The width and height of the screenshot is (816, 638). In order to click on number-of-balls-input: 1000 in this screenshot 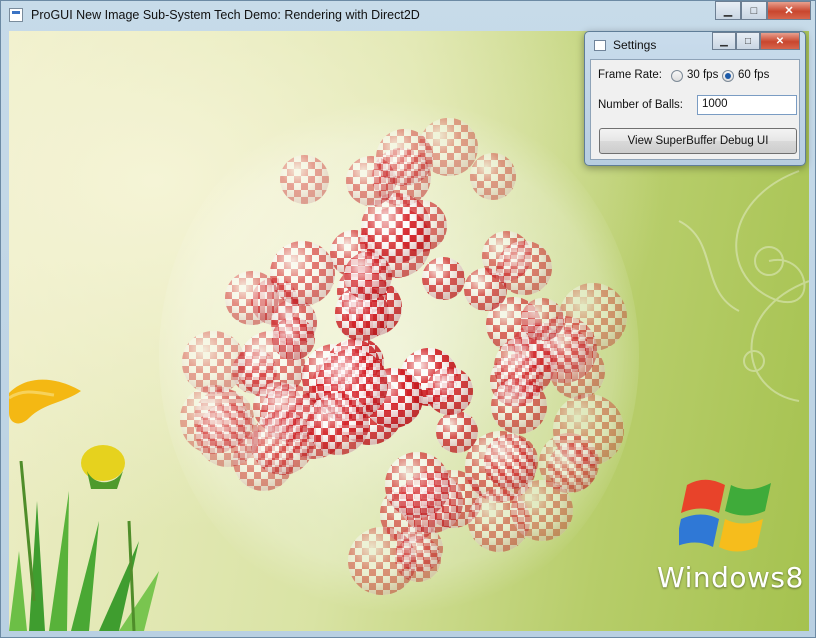, I will do `click(747, 105)`.